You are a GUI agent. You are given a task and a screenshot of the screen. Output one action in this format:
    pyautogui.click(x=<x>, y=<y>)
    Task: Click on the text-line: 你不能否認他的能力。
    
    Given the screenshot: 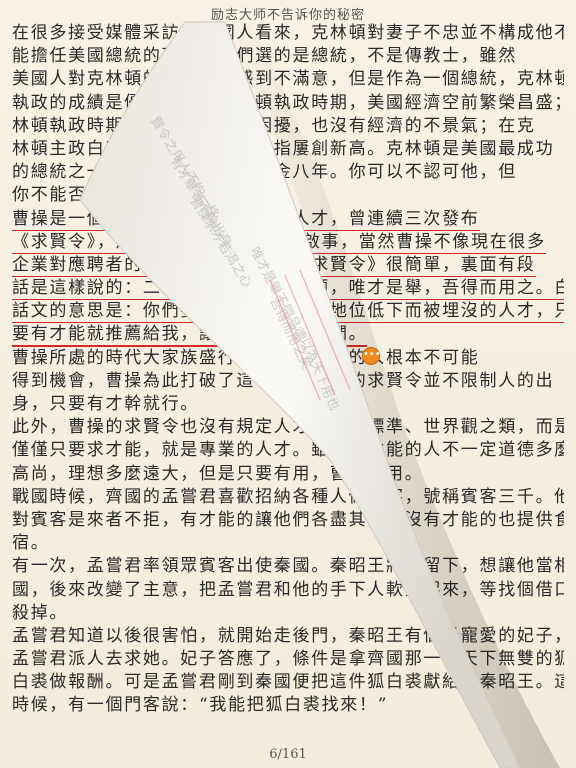 What is the action you would take?
    pyautogui.click(x=288, y=195)
    